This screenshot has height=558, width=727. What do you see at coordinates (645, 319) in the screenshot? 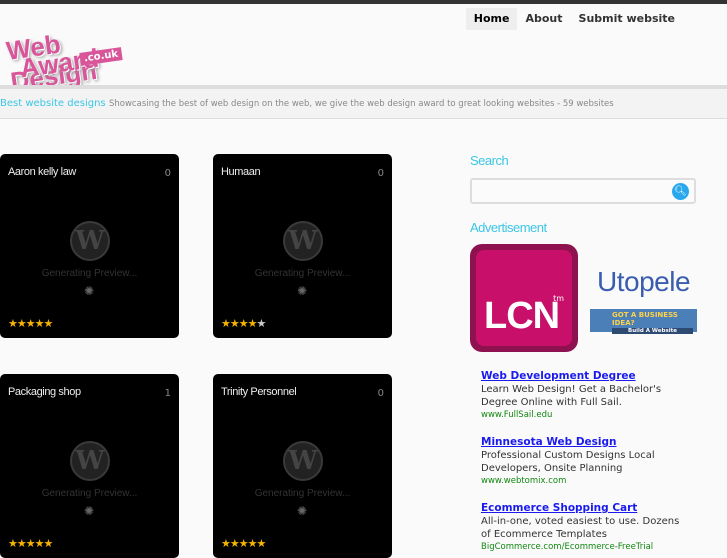
I see `banner-title: GOT A BUSINESS IDEA?` at bounding box center [645, 319].